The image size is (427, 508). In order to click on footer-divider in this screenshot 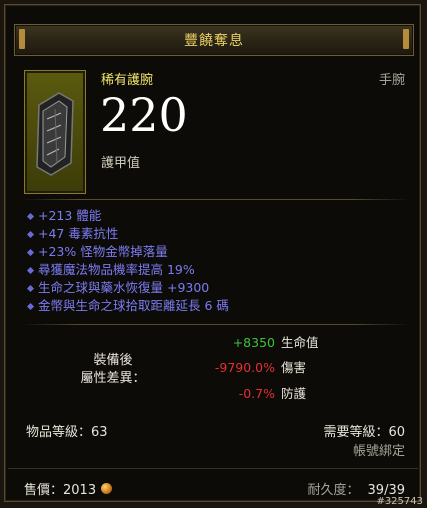, I will do `click(213, 468)`.